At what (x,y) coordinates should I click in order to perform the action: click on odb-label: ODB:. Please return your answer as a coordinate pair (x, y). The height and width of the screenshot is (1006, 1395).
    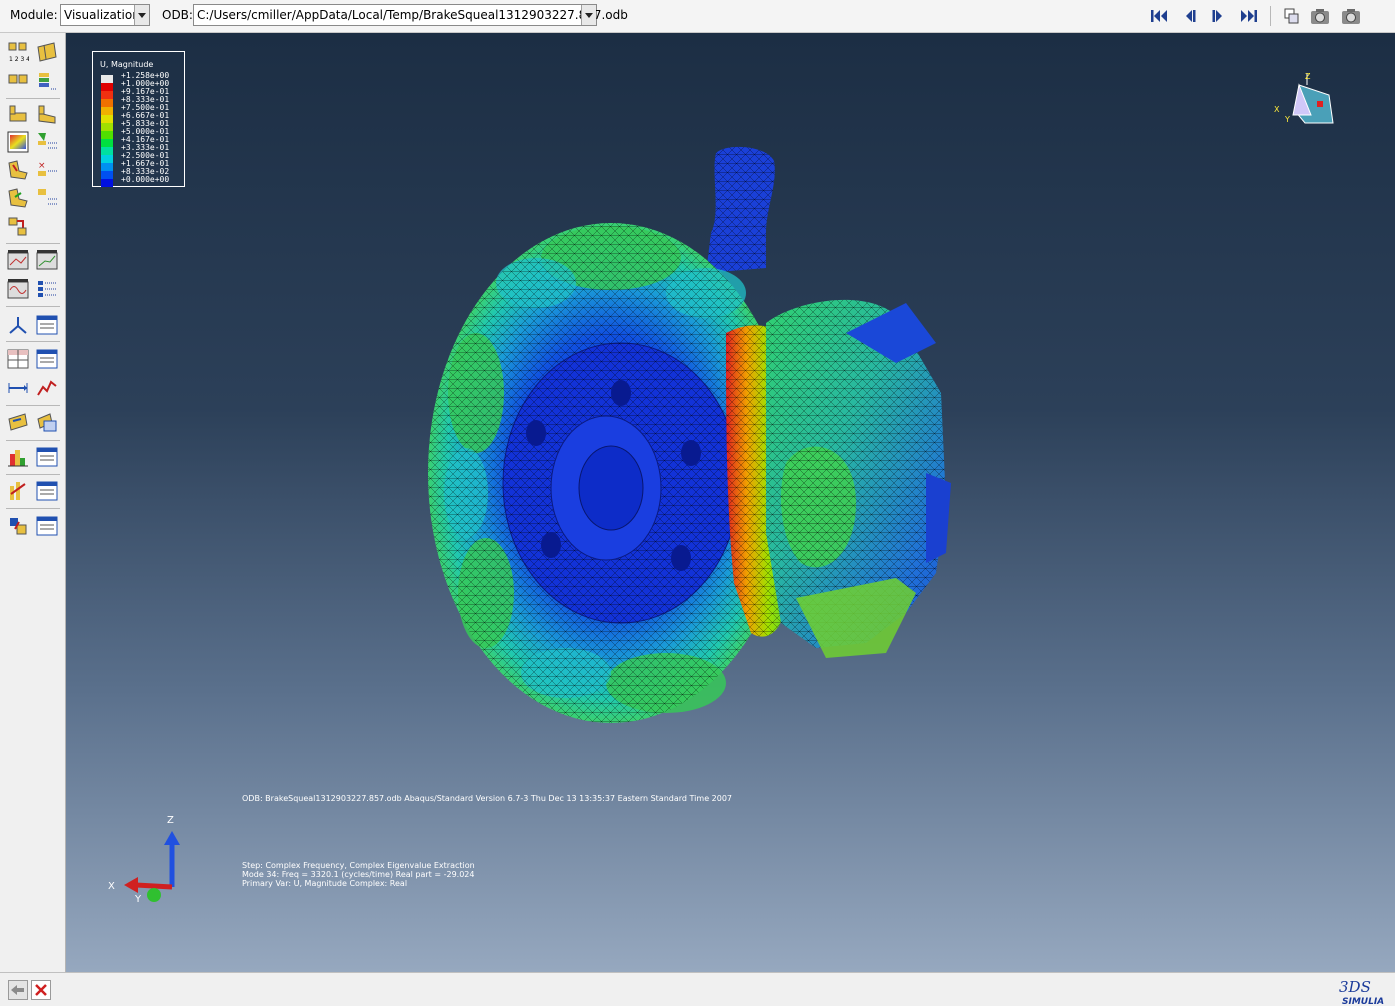
    Looking at the image, I should click on (177, 15).